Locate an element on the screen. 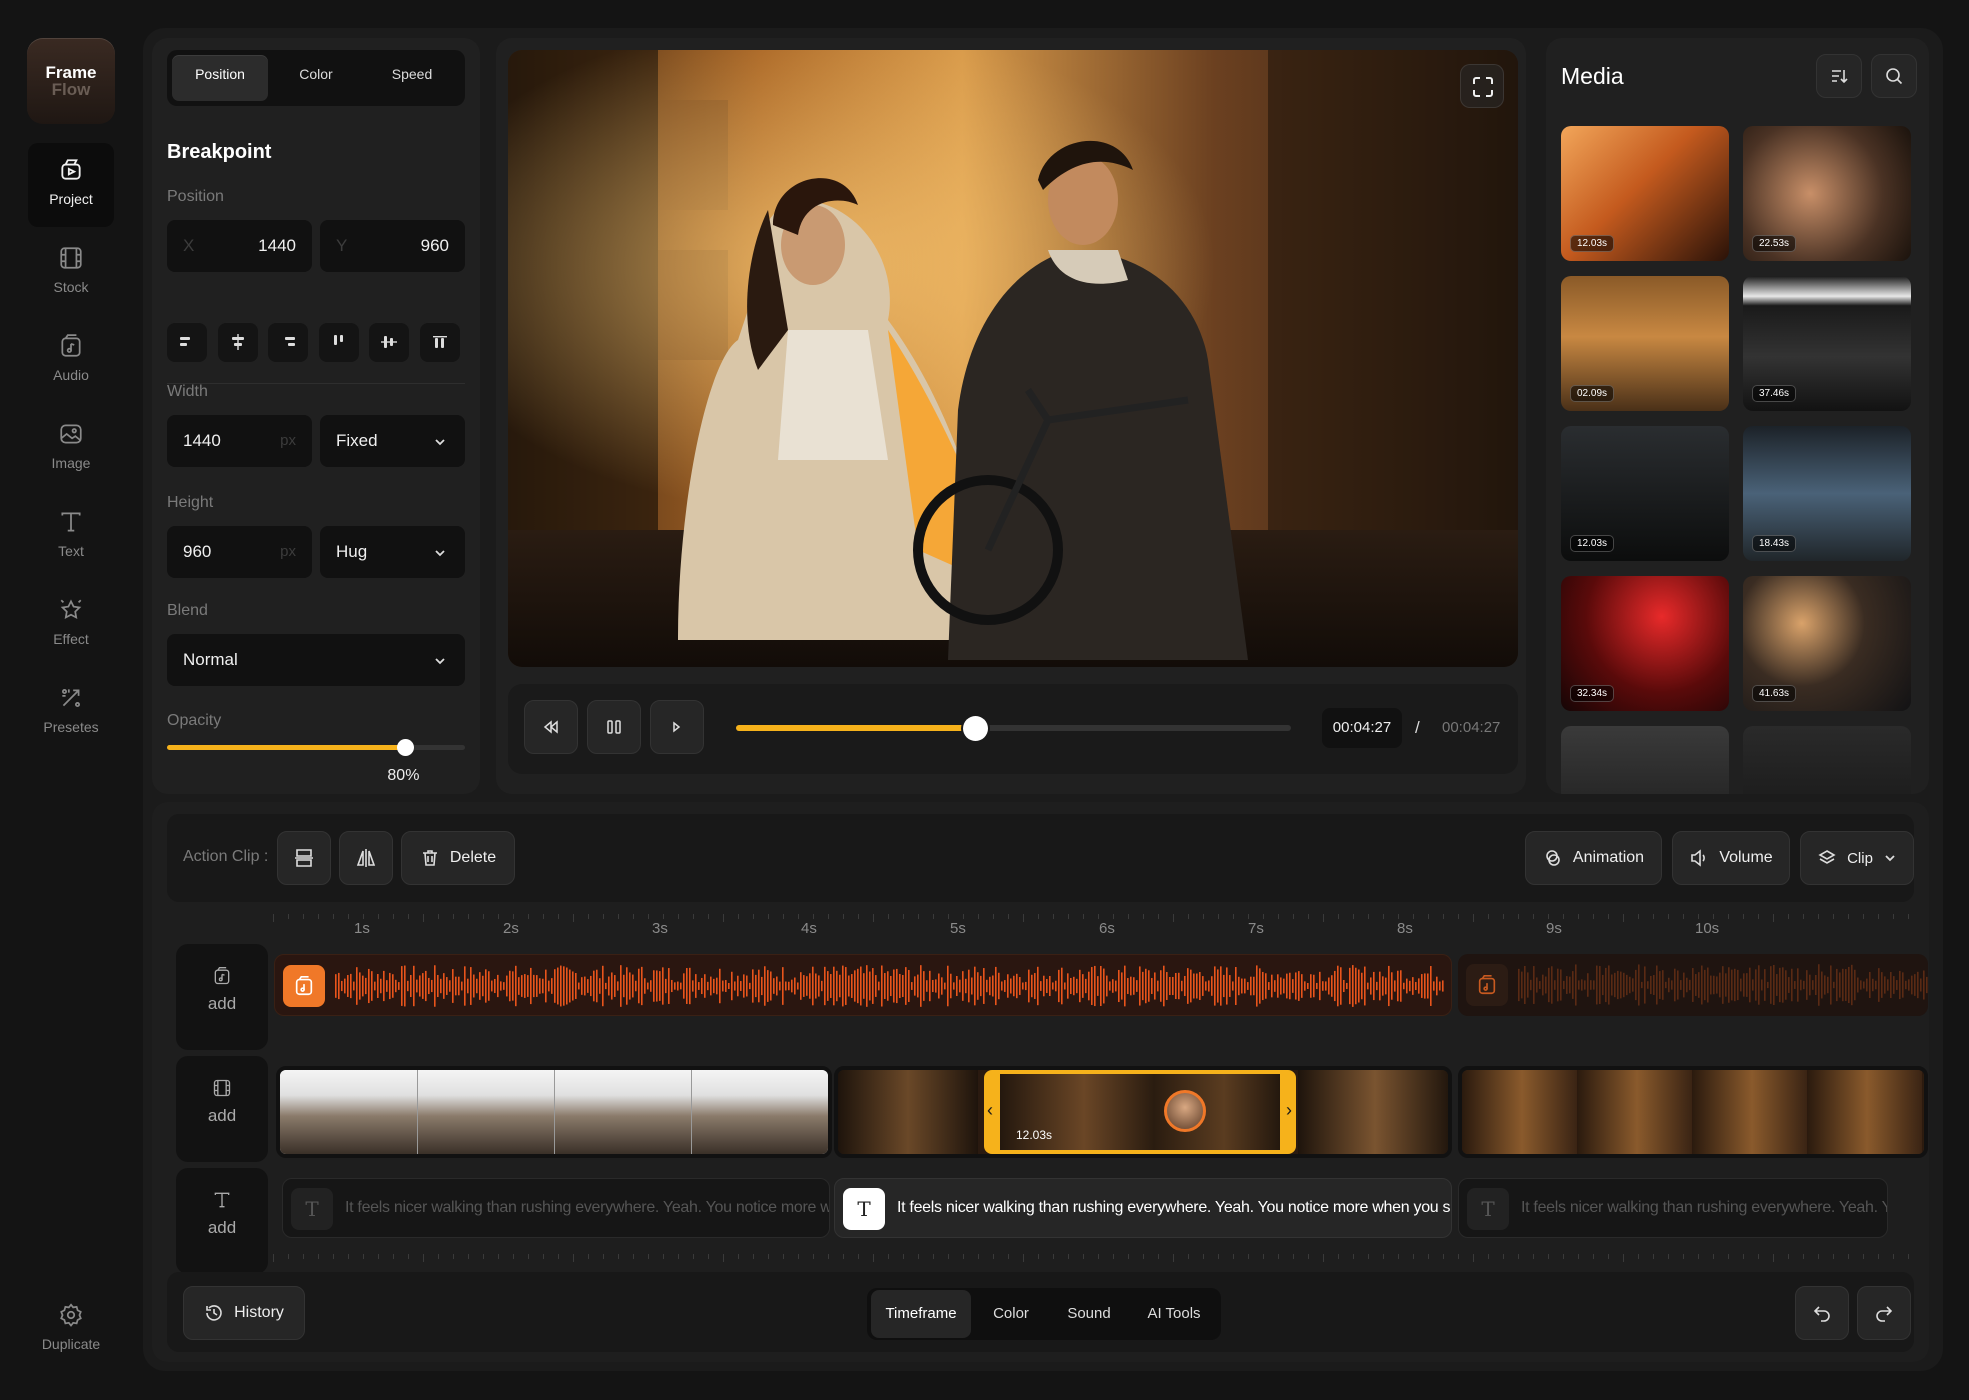 The image size is (1969, 1400). align-right-button is located at coordinates (288, 342).